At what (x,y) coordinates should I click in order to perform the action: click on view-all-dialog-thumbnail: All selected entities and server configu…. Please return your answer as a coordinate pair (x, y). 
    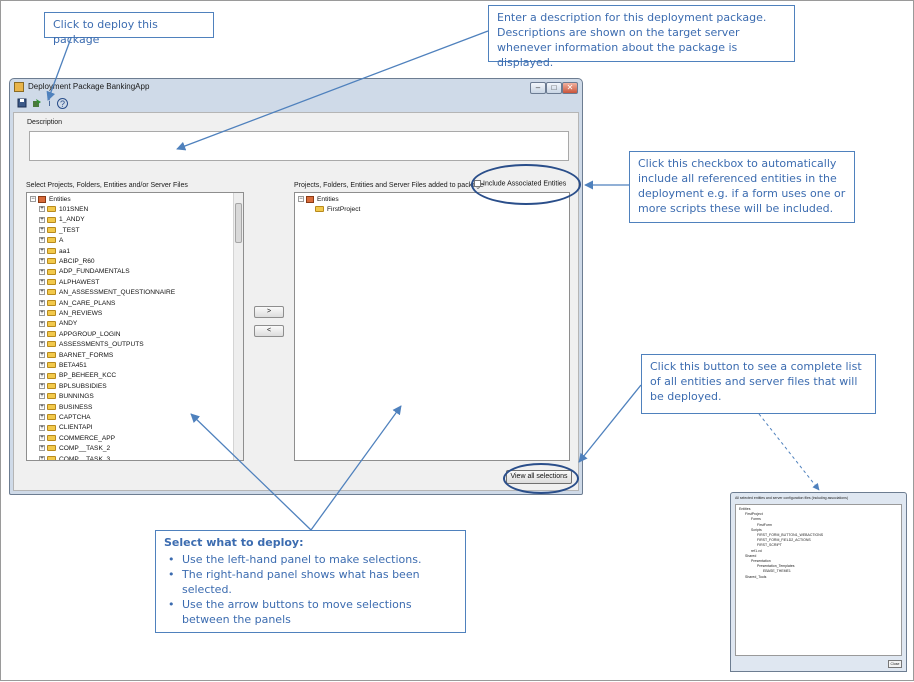
    Looking at the image, I should click on (818, 582).